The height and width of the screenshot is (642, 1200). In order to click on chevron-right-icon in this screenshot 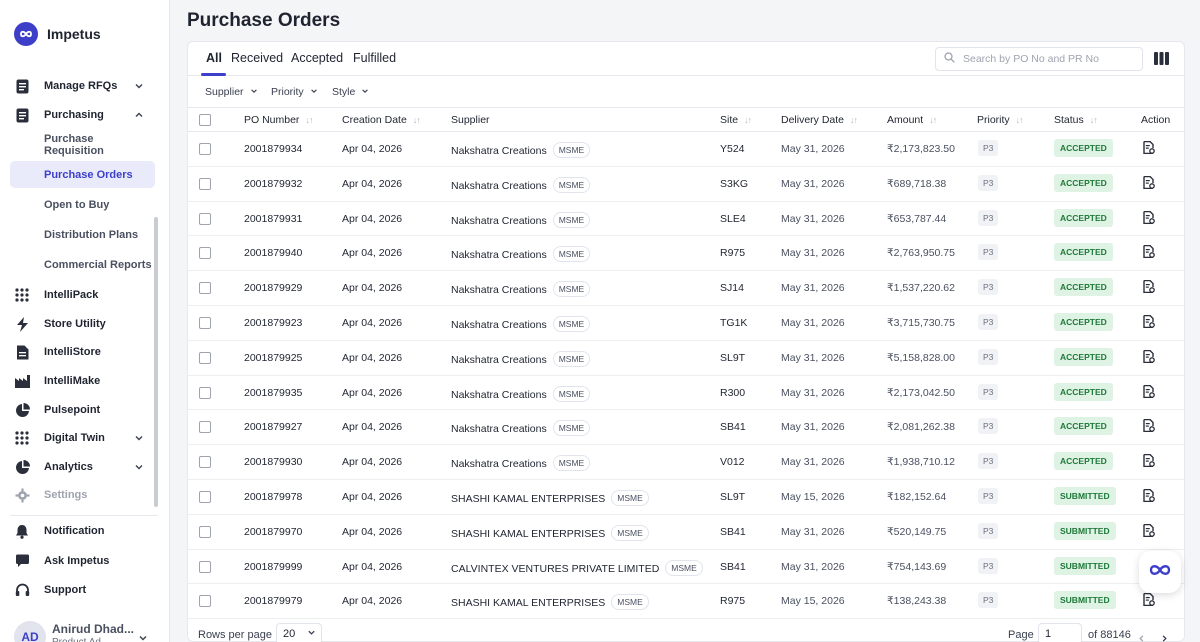, I will do `click(1164, 636)`.